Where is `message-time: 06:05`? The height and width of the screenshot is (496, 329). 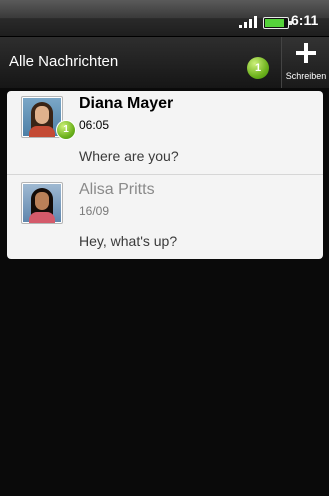
message-time: 06:05 is located at coordinates (94, 125).